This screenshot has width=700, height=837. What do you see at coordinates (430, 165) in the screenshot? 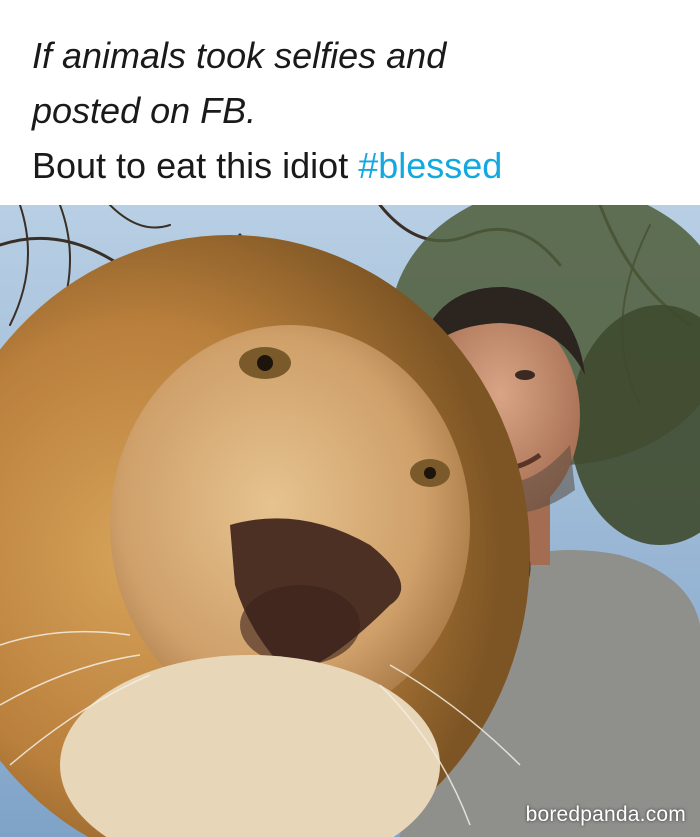
I see `hashtag-blessed: #blessed` at bounding box center [430, 165].